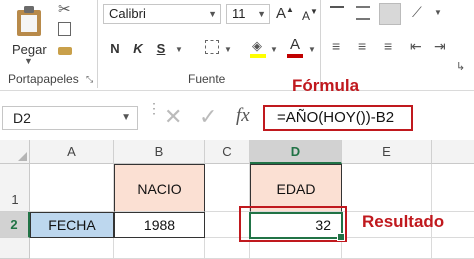  Describe the element at coordinates (387, 152) in the screenshot. I see `column-header-e: E` at that location.